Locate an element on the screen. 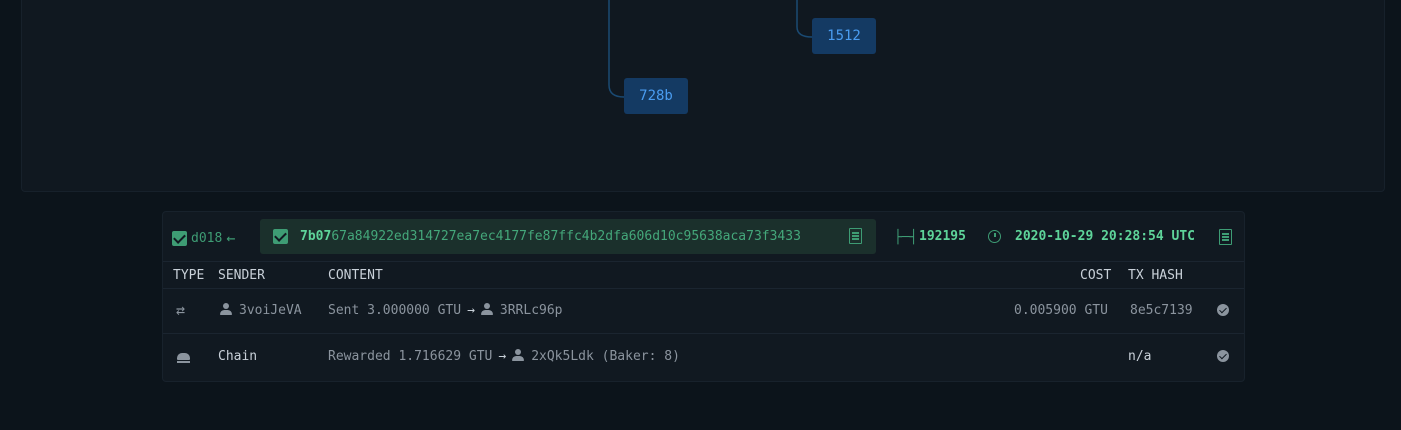  graph-link-728b is located at coordinates (616, 49).